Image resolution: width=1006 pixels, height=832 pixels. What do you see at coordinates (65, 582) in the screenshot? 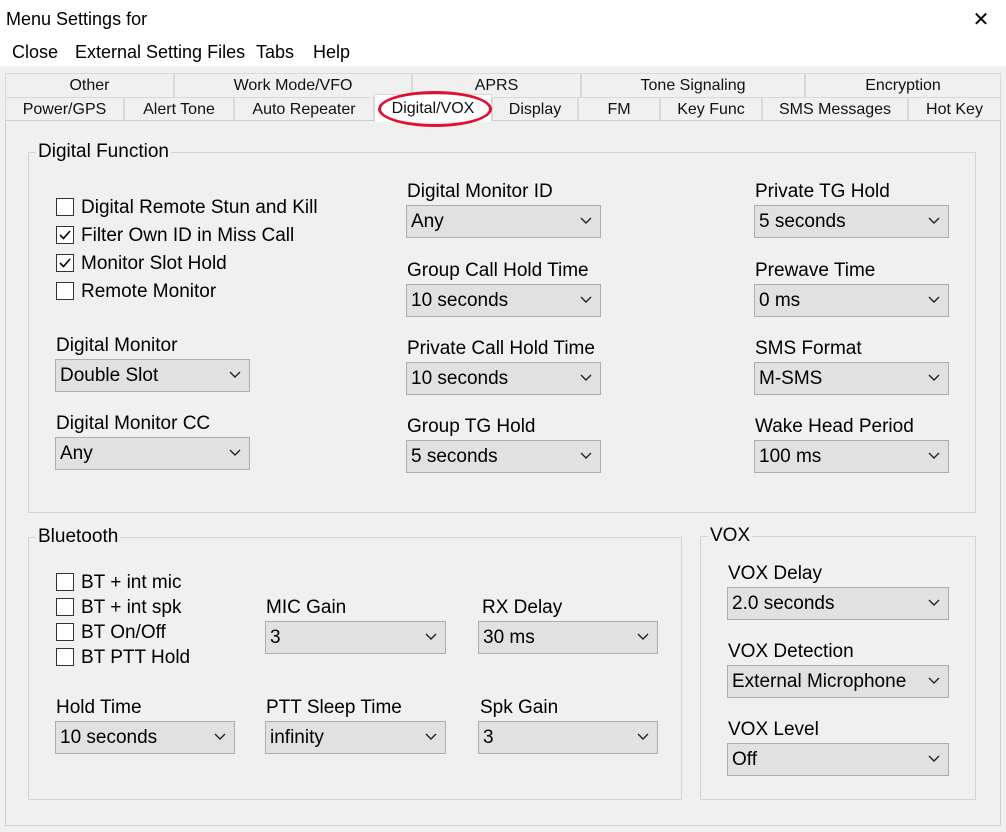
I see `bt-int-mic-checkbox` at bounding box center [65, 582].